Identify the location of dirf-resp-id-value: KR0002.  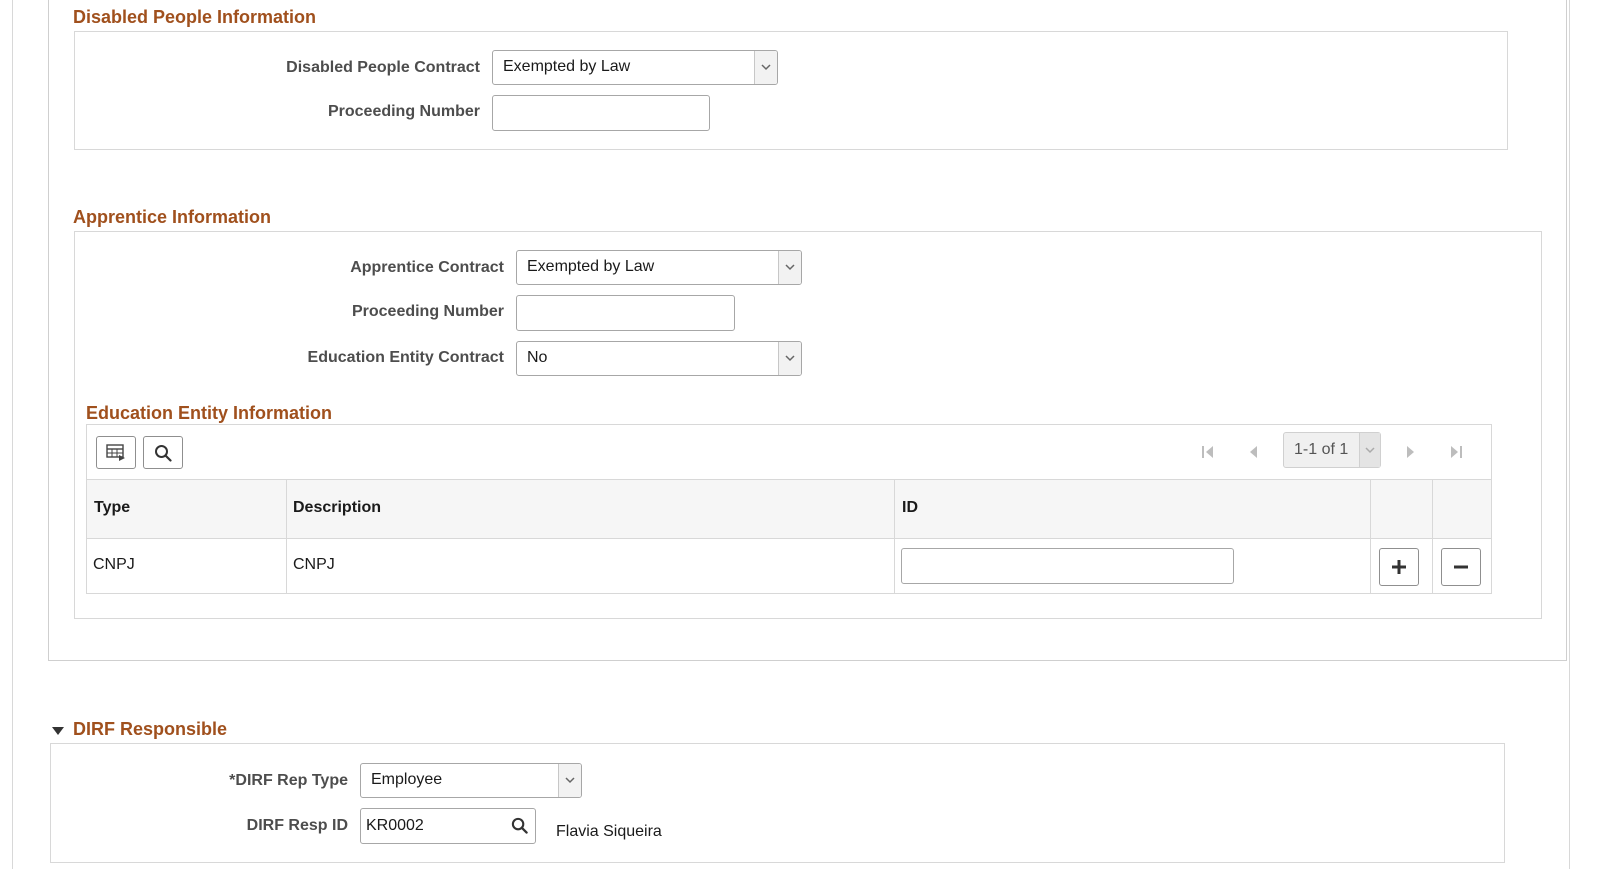
(395, 825).